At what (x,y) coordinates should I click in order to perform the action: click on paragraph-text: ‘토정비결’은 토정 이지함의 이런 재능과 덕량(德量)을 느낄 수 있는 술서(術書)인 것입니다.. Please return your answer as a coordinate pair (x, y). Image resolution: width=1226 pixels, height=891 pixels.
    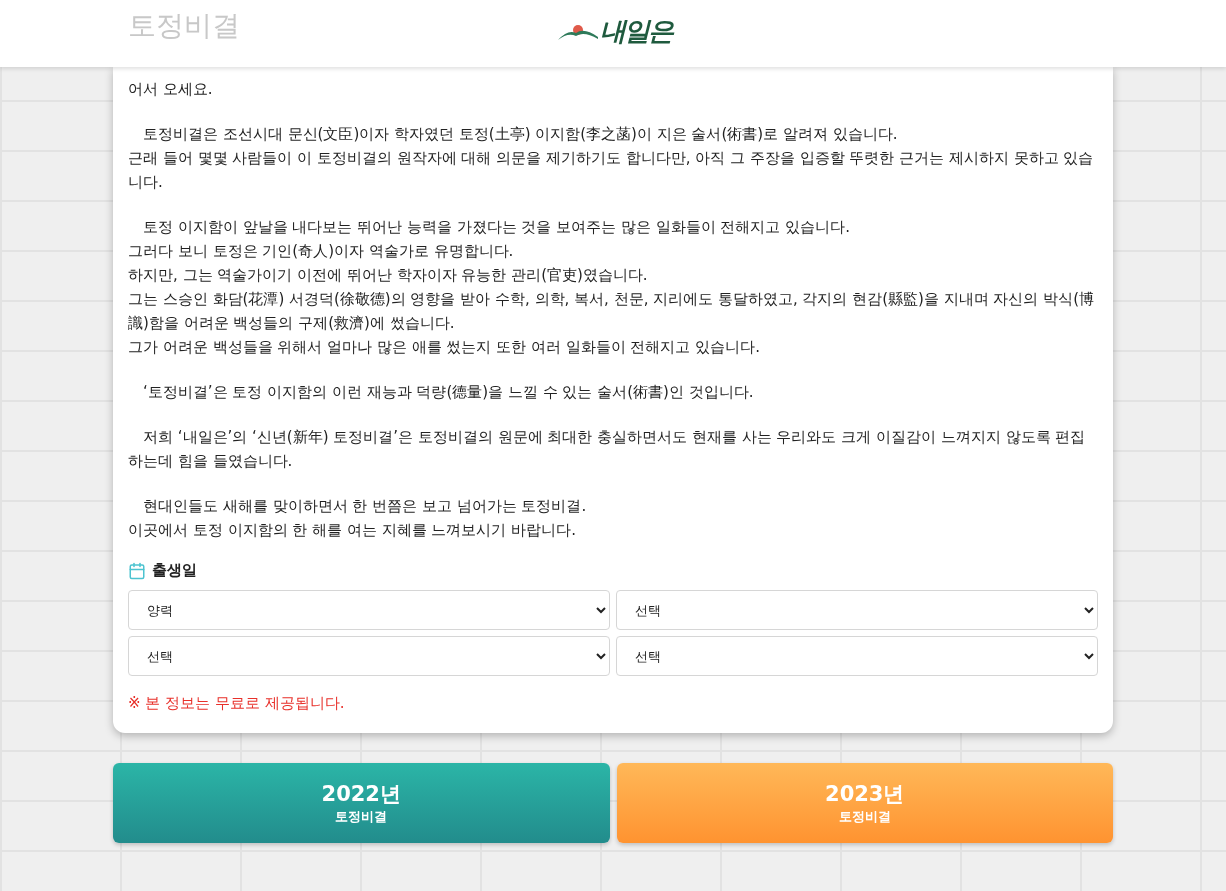
    Looking at the image, I should click on (448, 392).